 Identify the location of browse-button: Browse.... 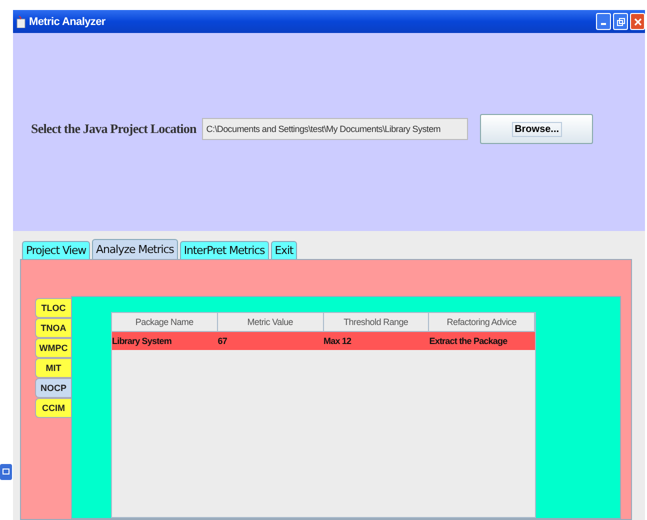
(537, 129).